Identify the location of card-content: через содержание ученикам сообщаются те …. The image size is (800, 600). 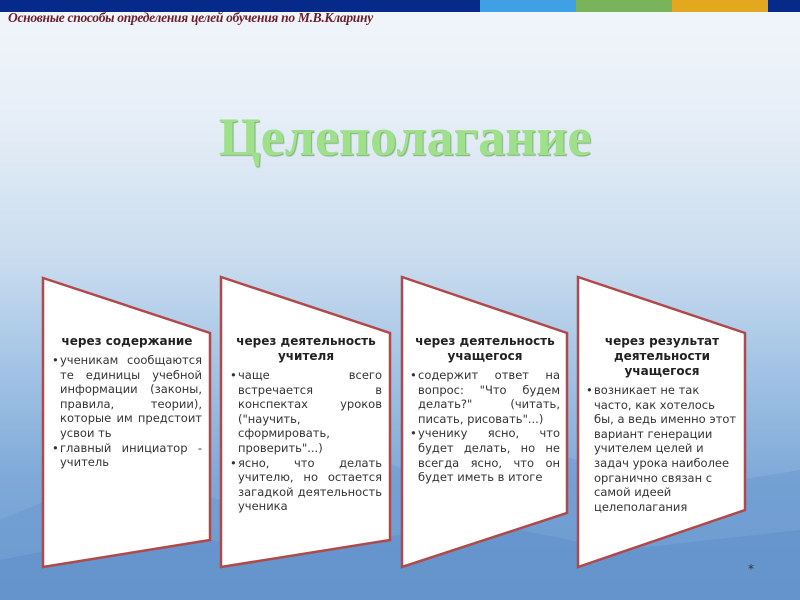
(127, 402).